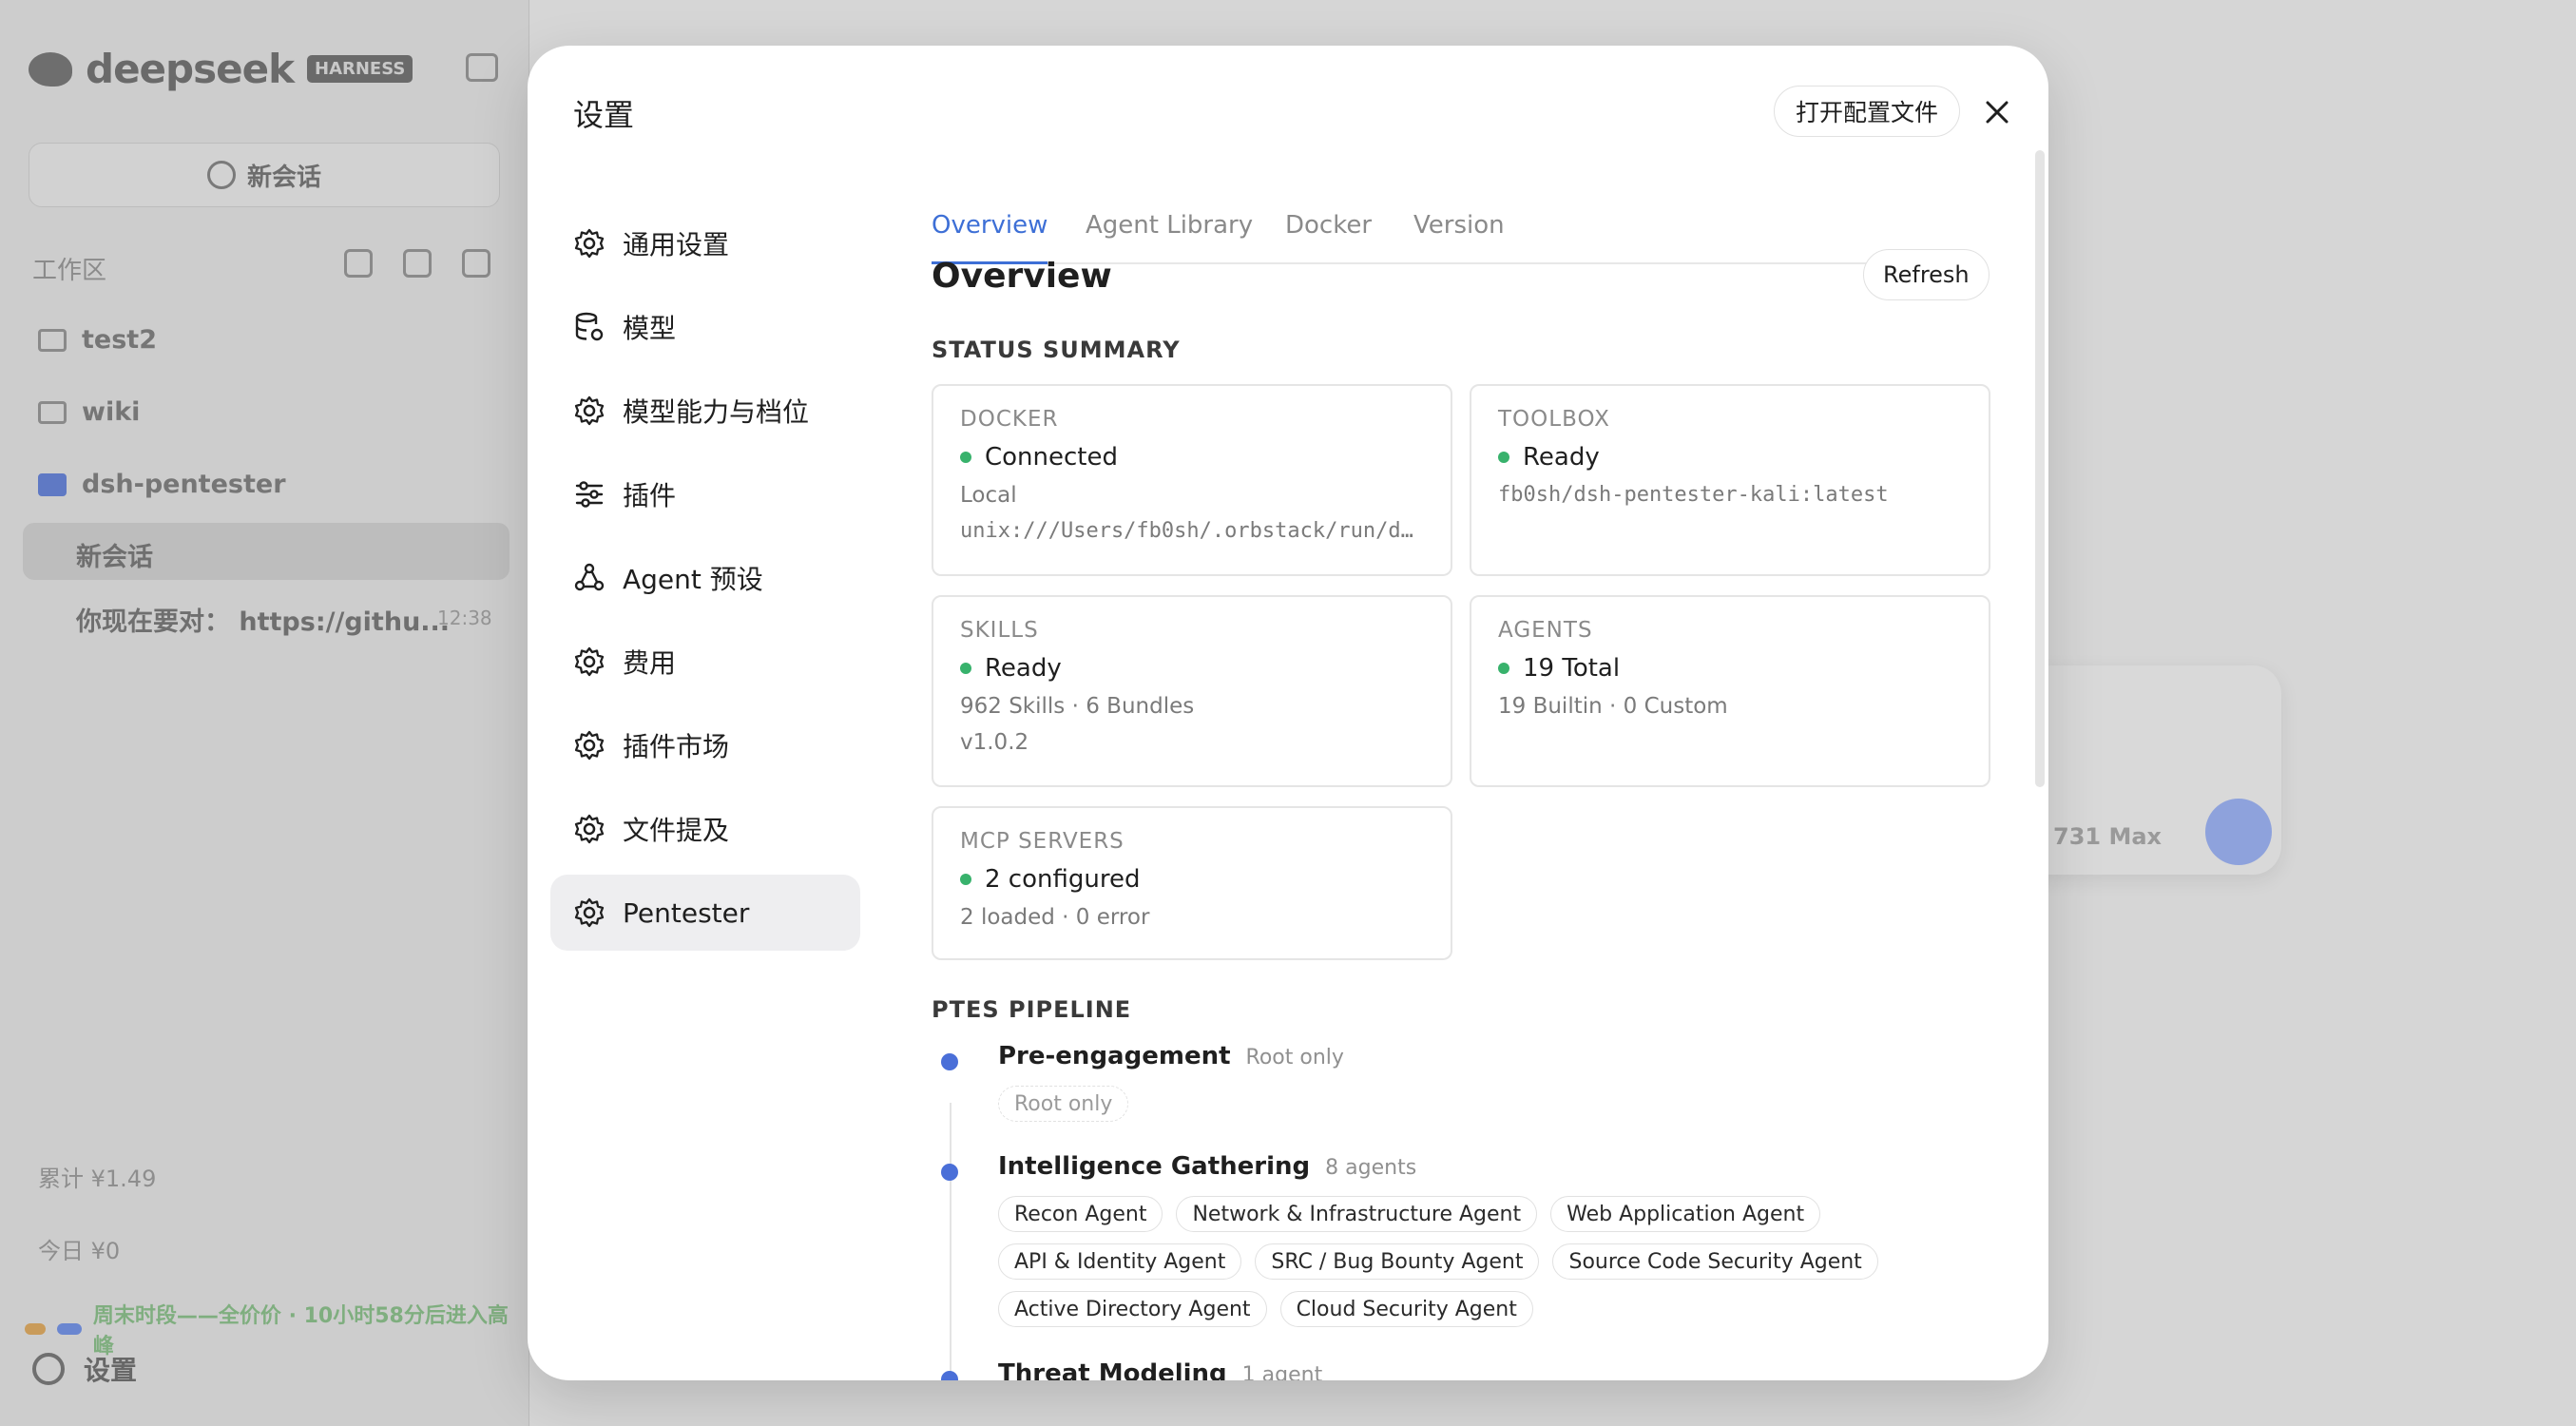 This screenshot has width=2576, height=1426. Describe the element at coordinates (705, 243) in the screenshot. I see `nav-item-general: 通用设置` at that location.